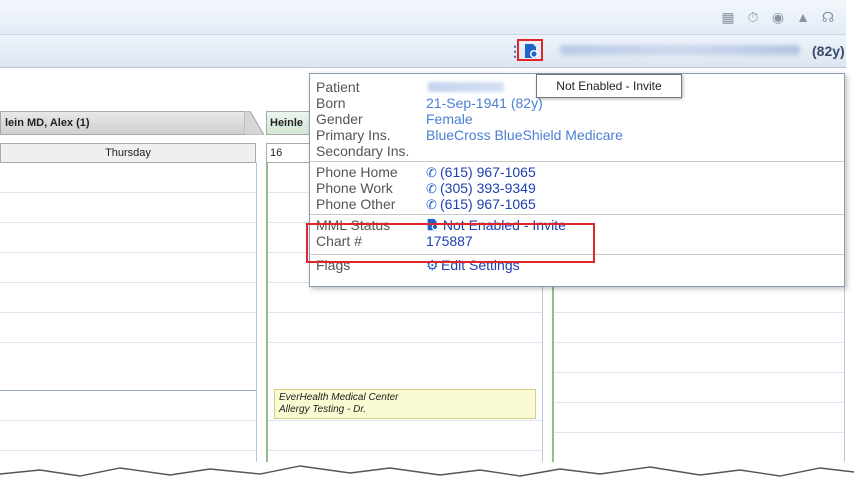  Describe the element at coordinates (481, 204) in the screenshot. I see `phone-other-link: ✆ (615) 967-1065` at that location.